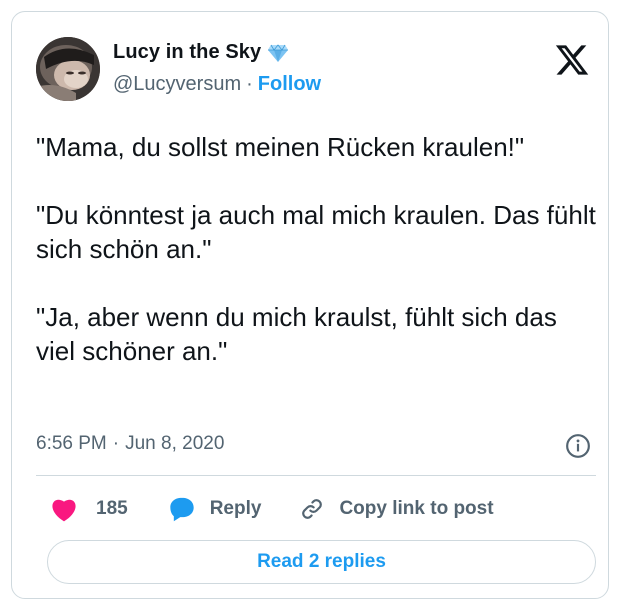 The image size is (620, 610). I want to click on author-name: Lucy in the Sky, so click(187, 52).